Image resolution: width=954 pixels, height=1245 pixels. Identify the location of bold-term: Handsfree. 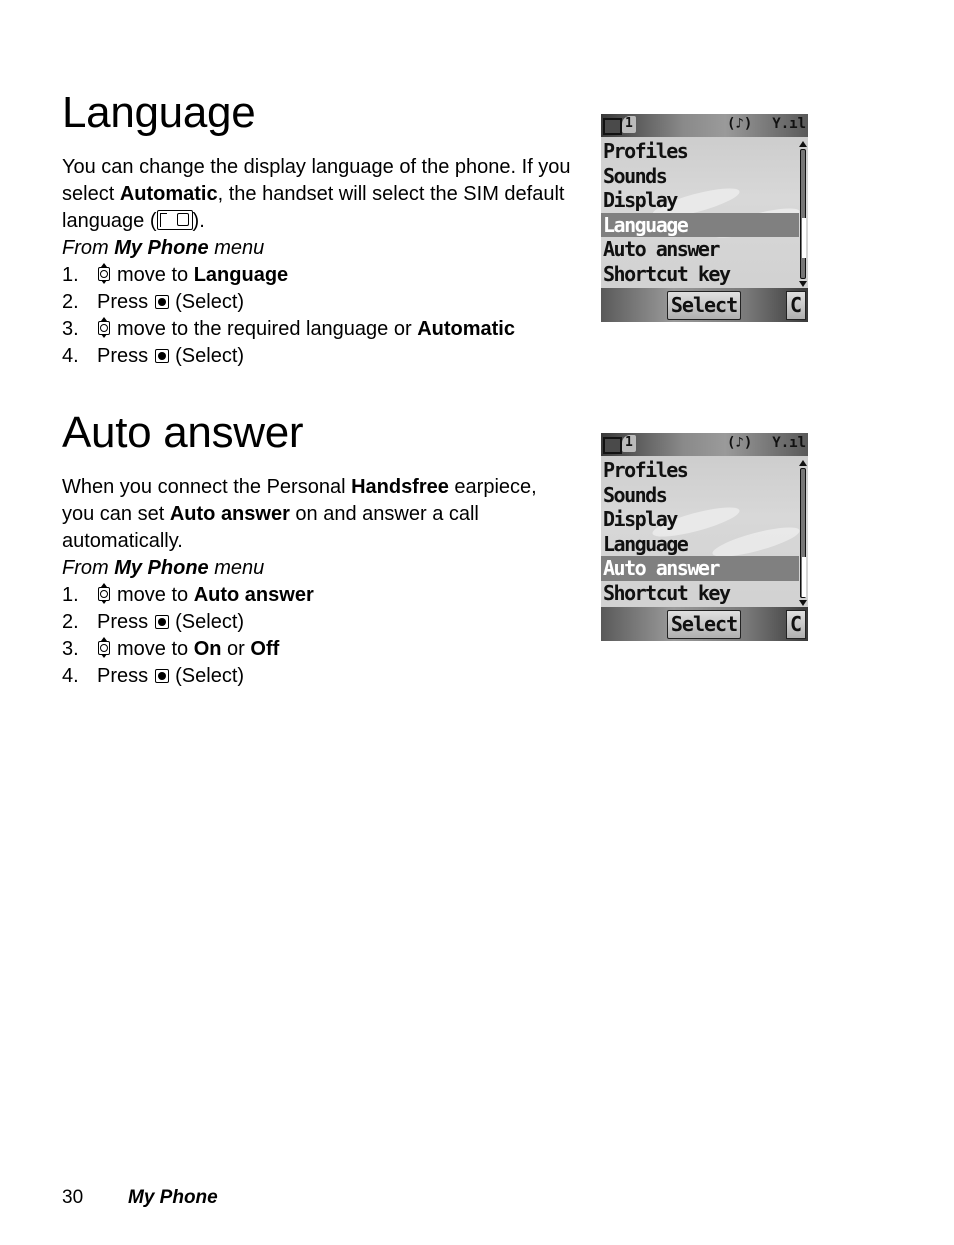
(400, 487).